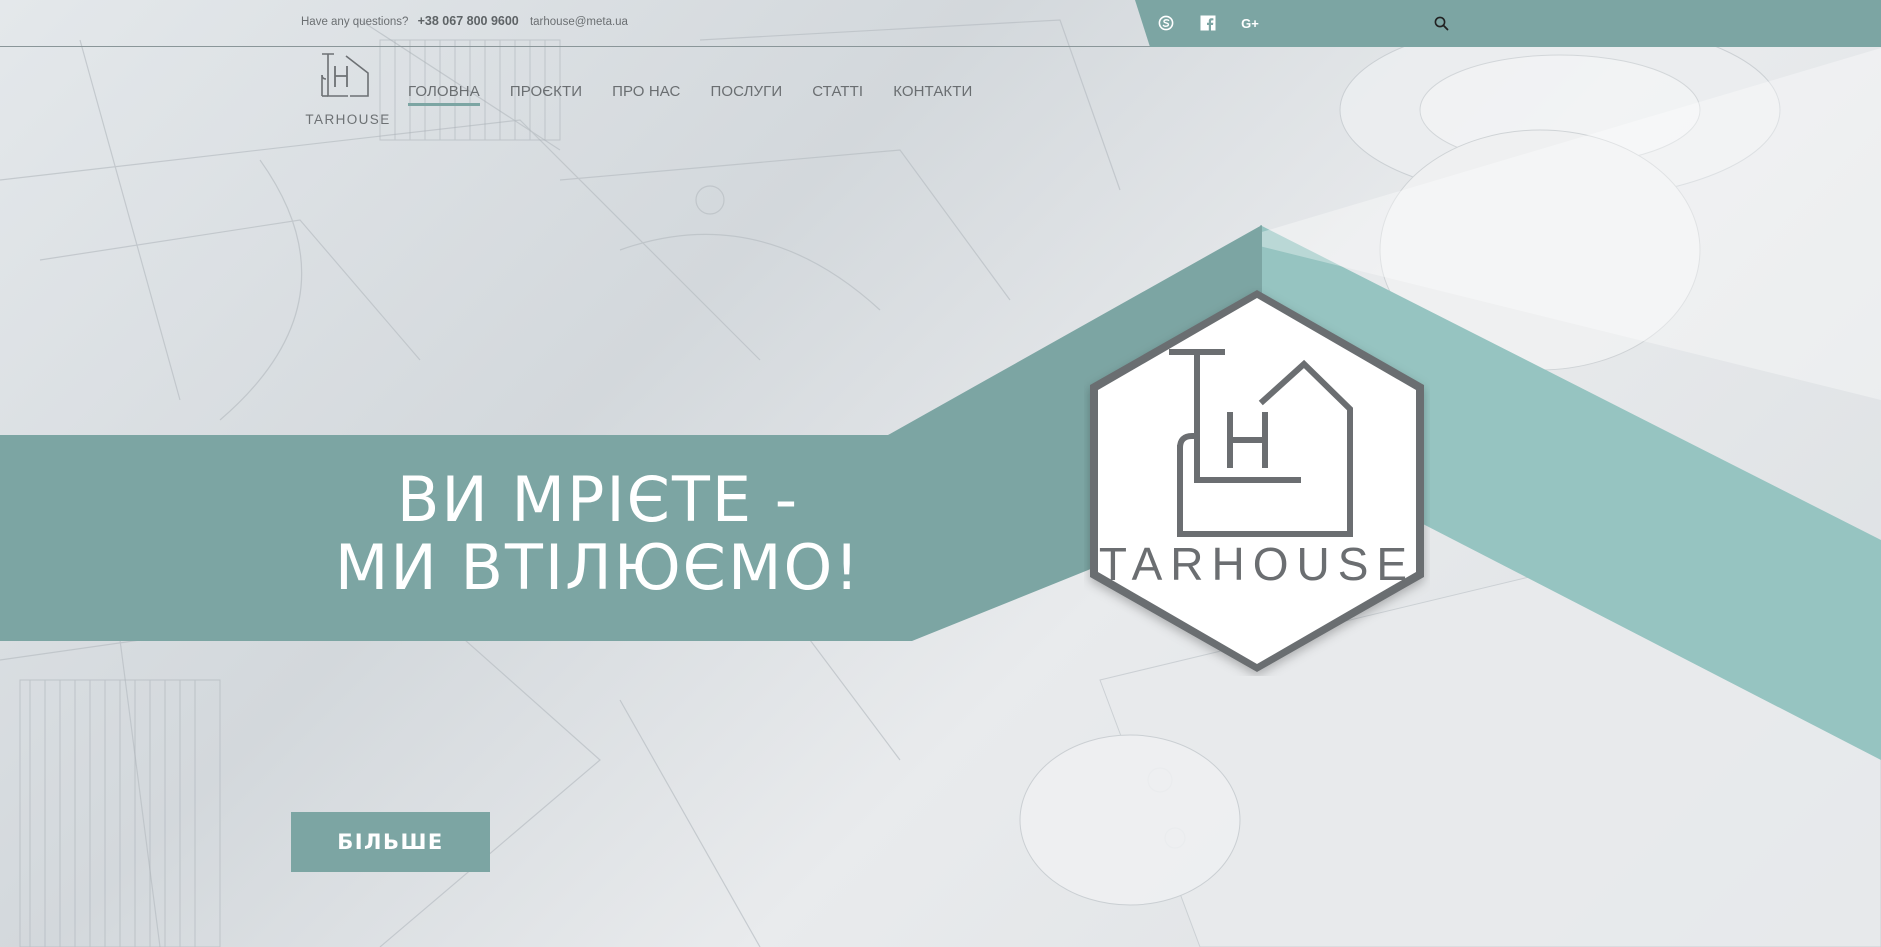 The image size is (1881, 947). I want to click on facebook-icon, so click(1208, 23).